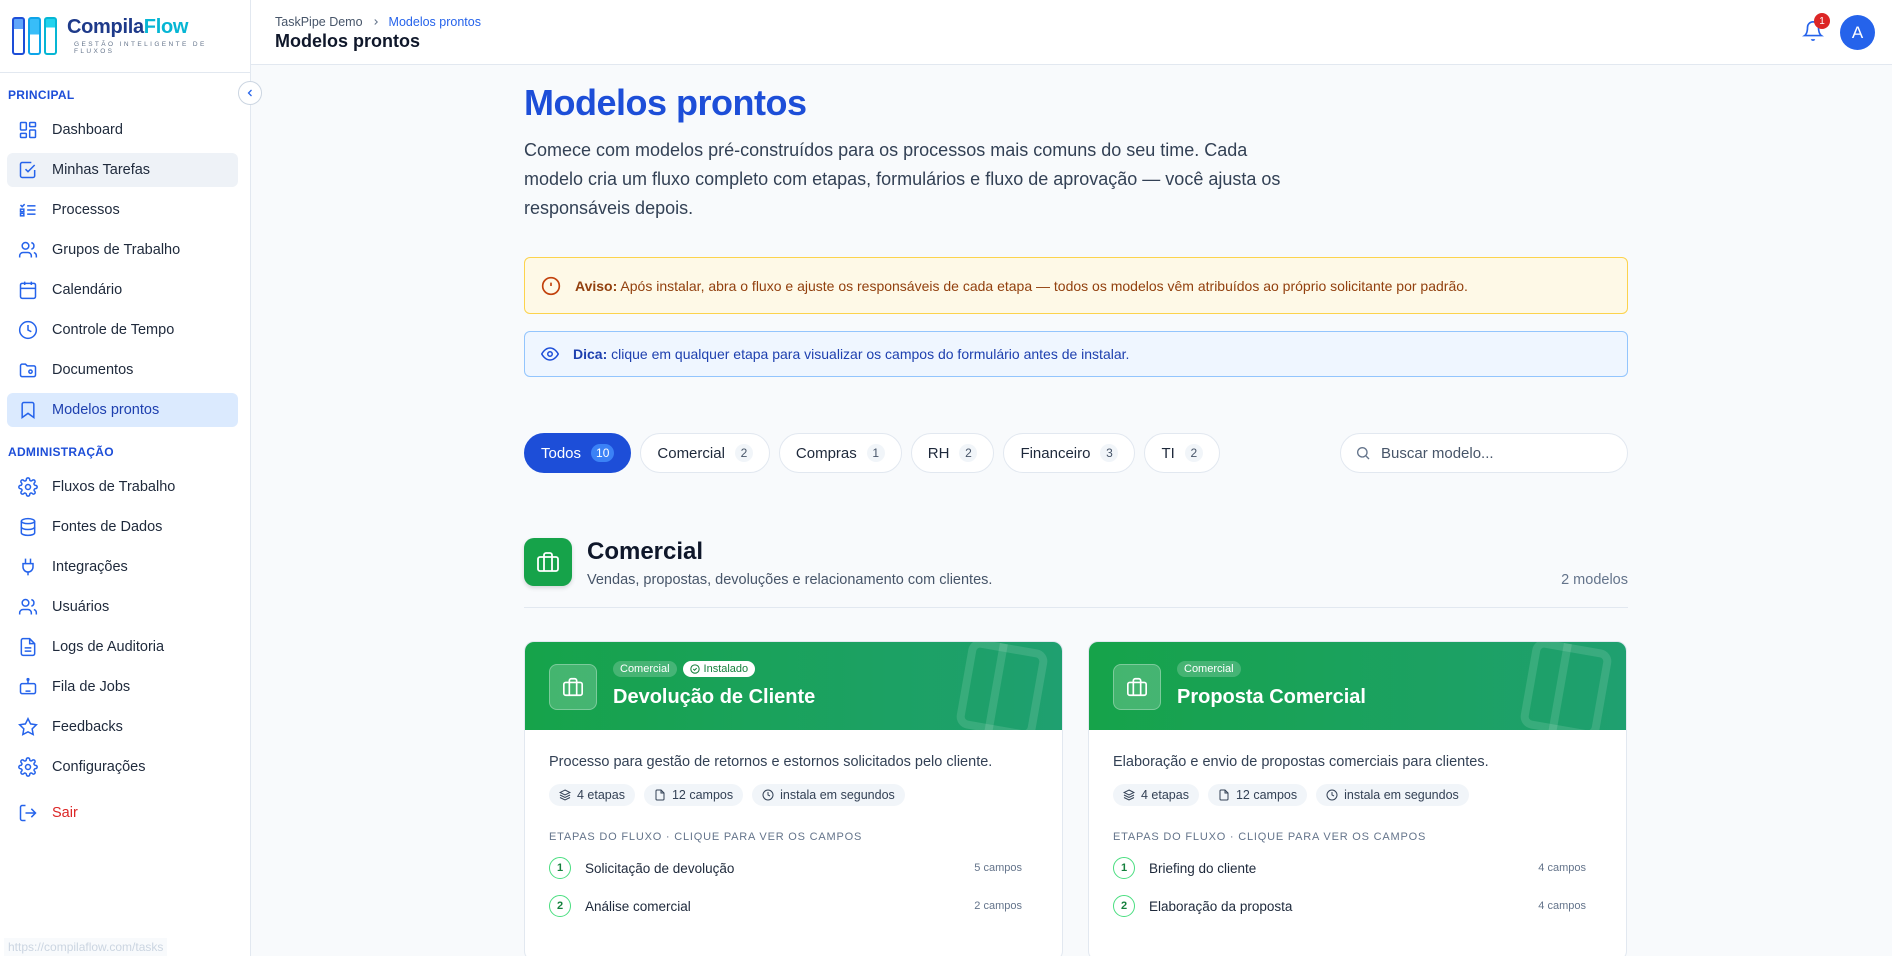 This screenshot has height=956, width=1892. Describe the element at coordinates (122, 487) in the screenshot. I see `sidebar-item-fluxos: Fluxos de Trabalho` at that location.